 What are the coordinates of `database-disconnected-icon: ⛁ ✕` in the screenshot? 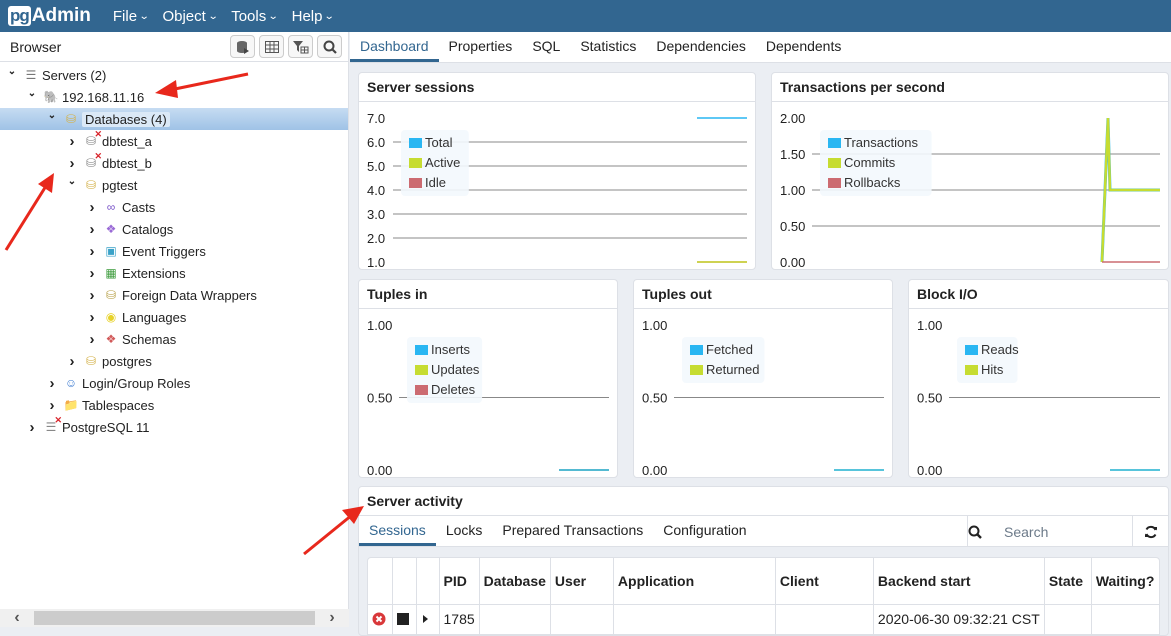 It's located at (93, 138).